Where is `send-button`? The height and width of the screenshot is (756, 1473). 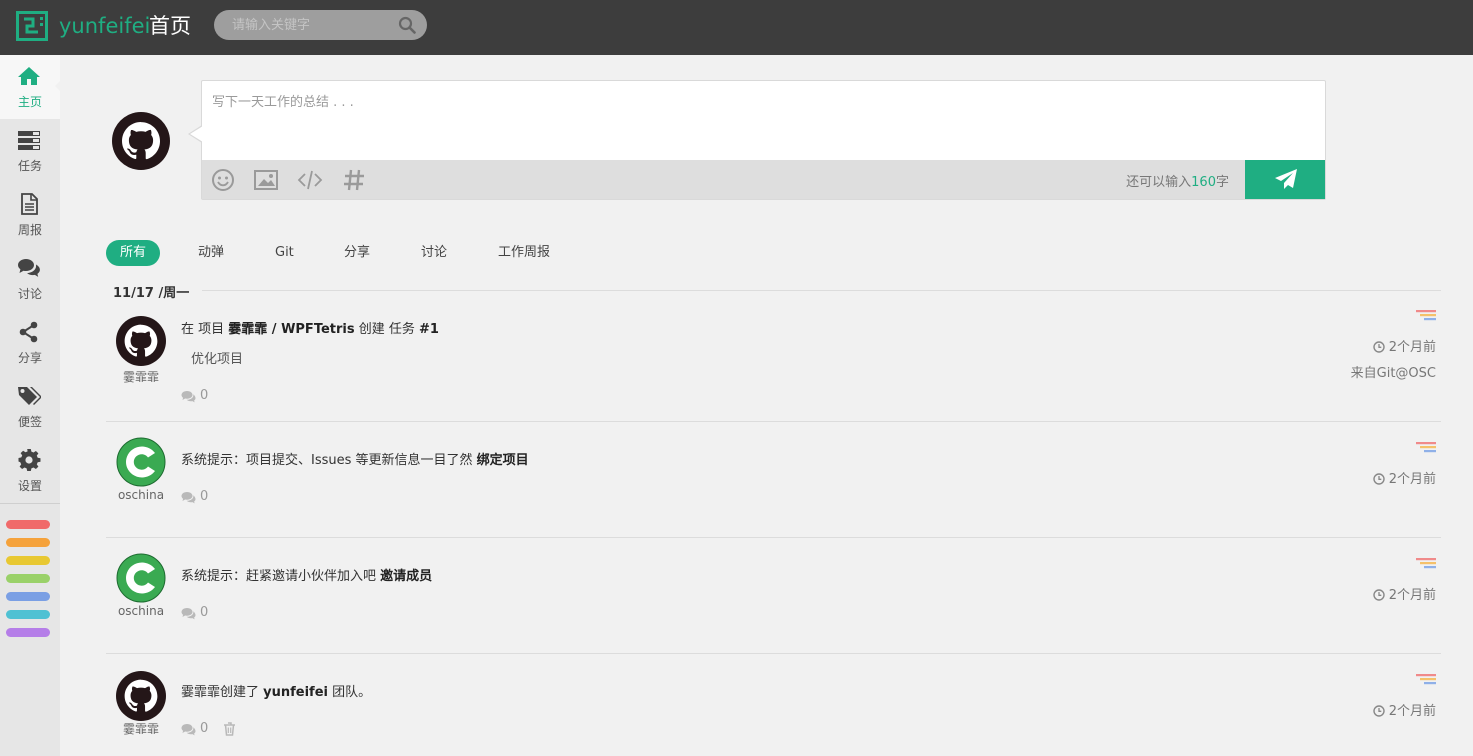 send-button is located at coordinates (1285, 179).